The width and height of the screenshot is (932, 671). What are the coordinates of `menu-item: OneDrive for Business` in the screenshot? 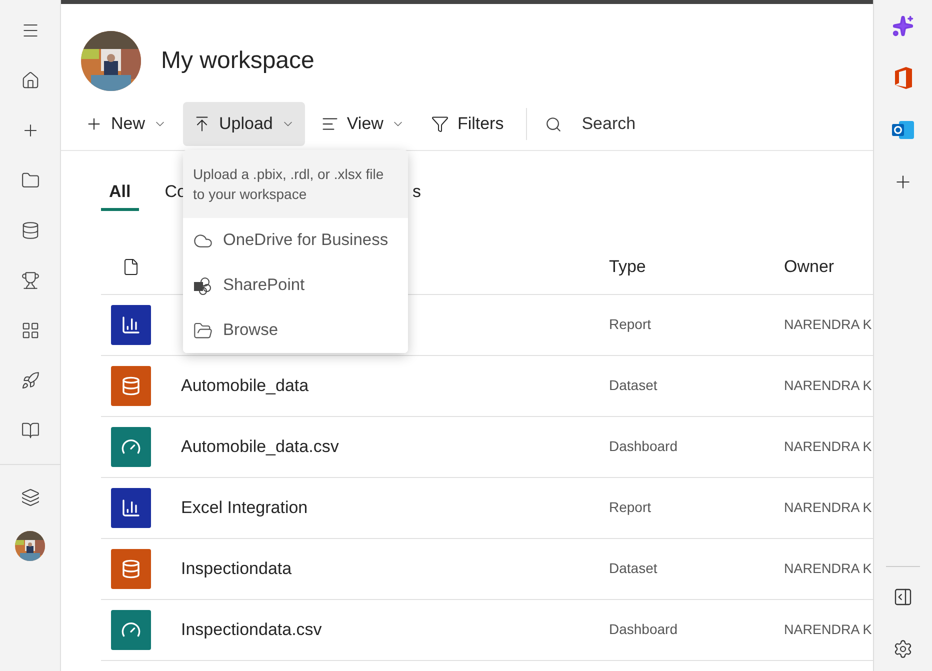 It's located at (295, 240).